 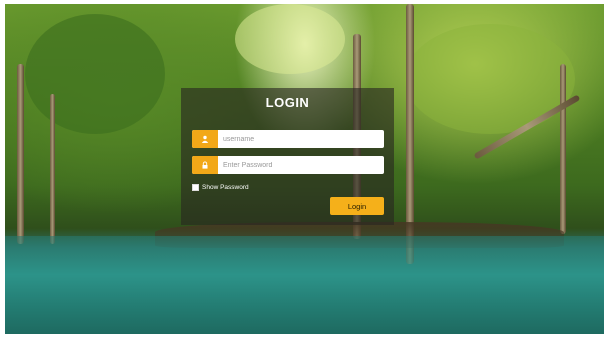 I want to click on username-field, so click(x=288, y=139).